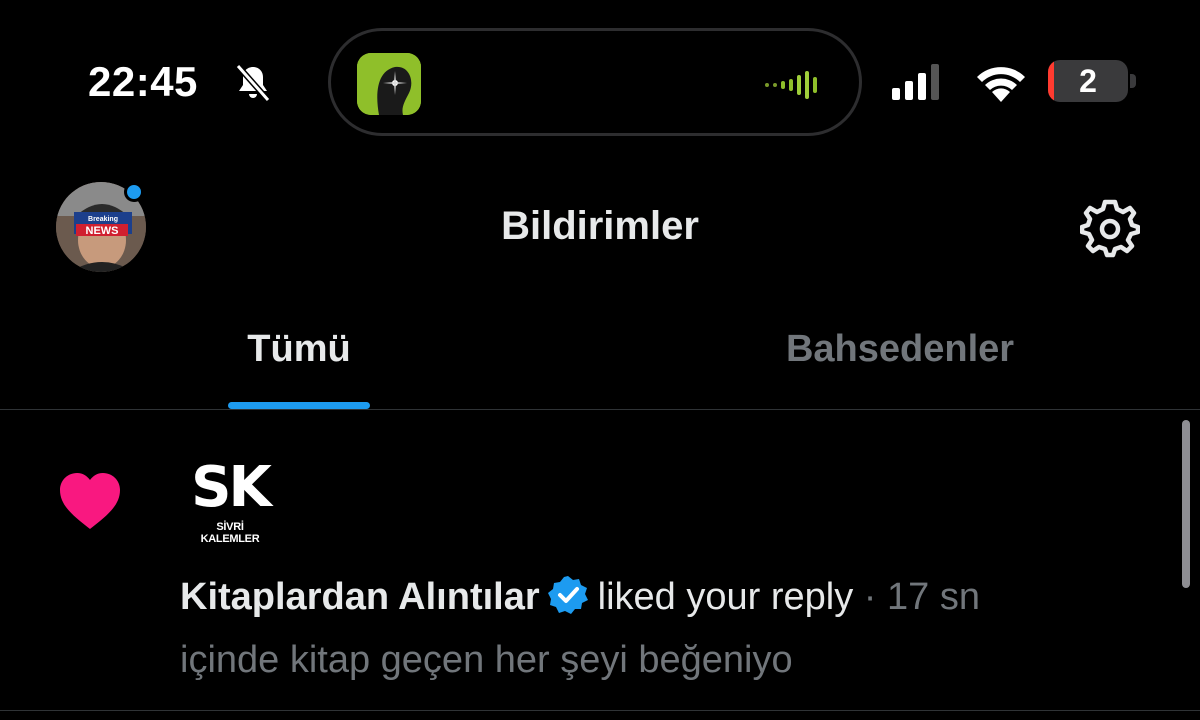  What do you see at coordinates (90, 501) in the screenshot?
I see `heart-icon` at bounding box center [90, 501].